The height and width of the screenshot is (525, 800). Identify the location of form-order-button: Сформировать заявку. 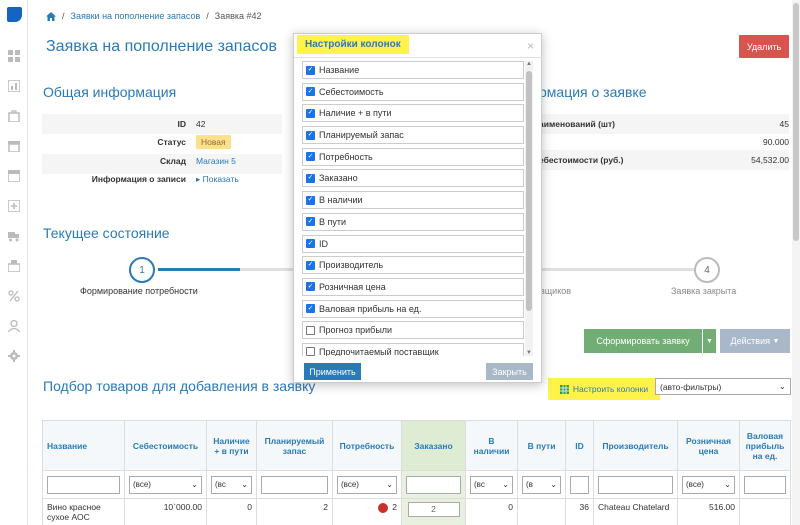
(643, 341).